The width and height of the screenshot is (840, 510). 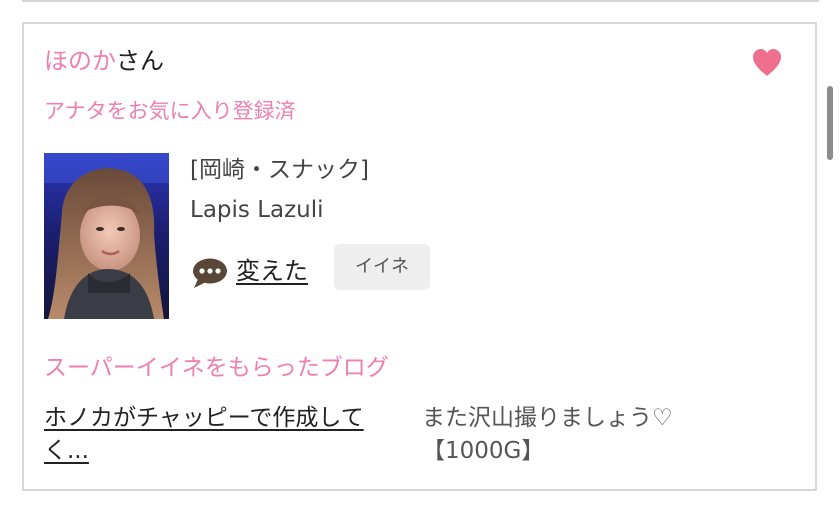 I want to click on avatar, so click(x=106, y=236).